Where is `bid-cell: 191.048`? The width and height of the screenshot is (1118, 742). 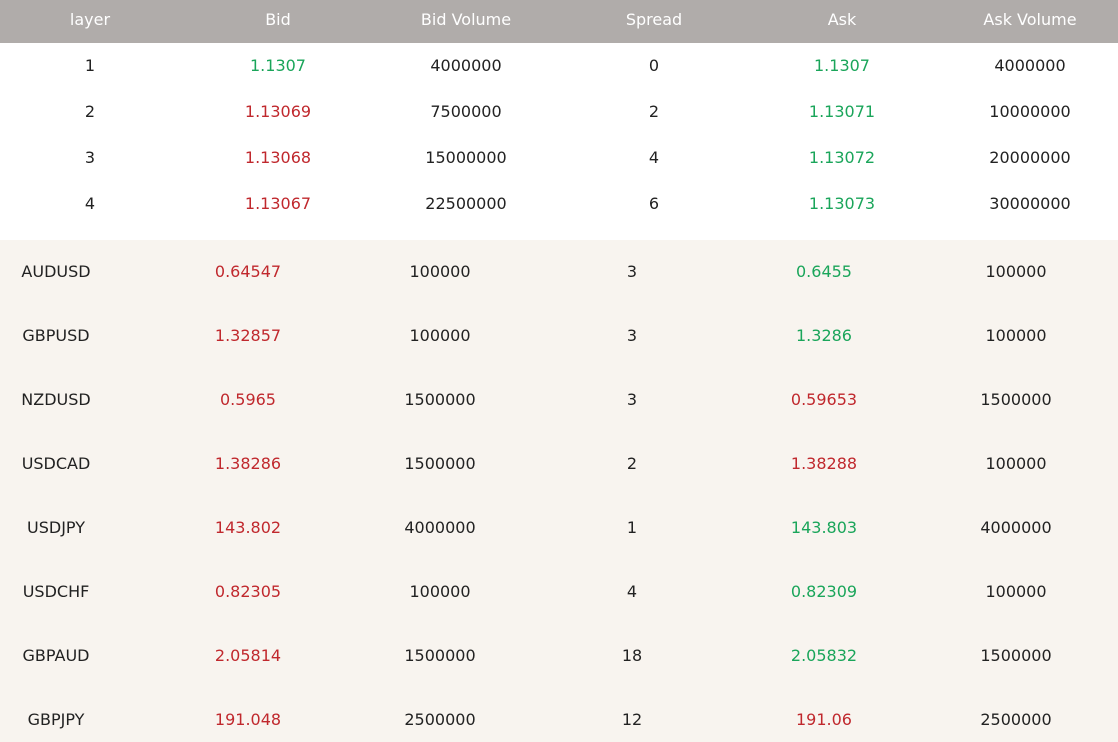 bid-cell: 191.048 is located at coordinates (248, 719).